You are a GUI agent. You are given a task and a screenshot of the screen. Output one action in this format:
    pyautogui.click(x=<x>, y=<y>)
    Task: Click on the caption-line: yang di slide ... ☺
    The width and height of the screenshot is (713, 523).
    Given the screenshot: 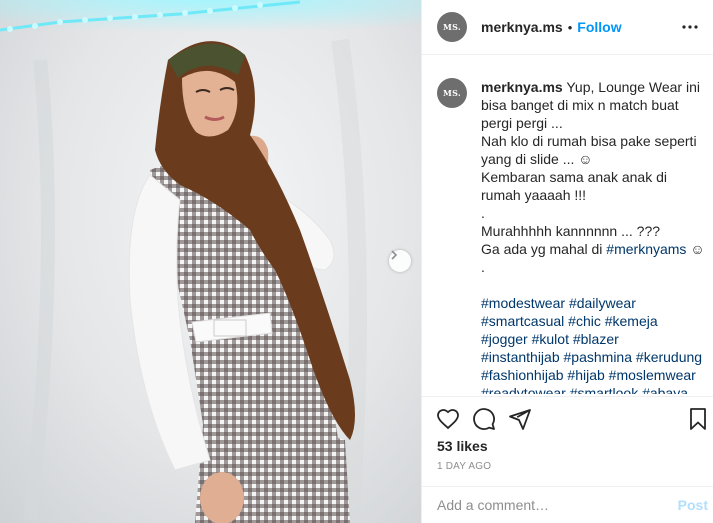 What is the action you would take?
    pyautogui.click(x=537, y=159)
    